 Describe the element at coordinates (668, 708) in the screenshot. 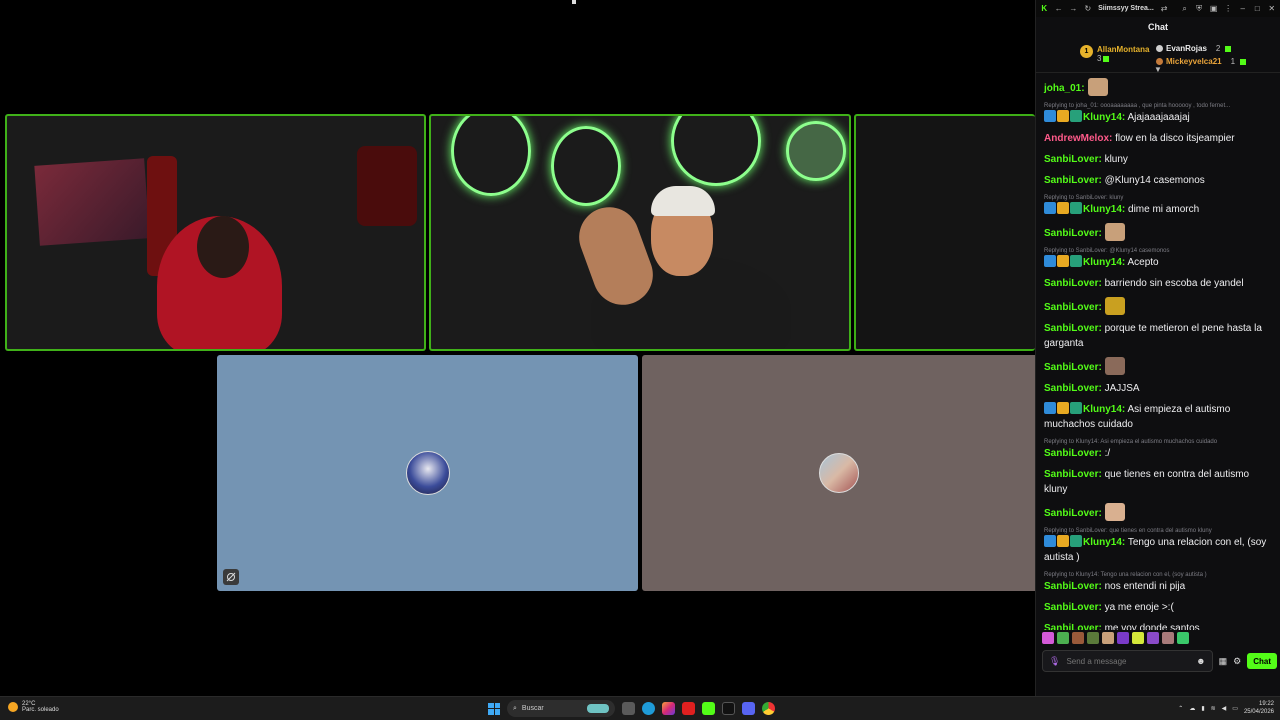

I see `instagram-icon` at that location.